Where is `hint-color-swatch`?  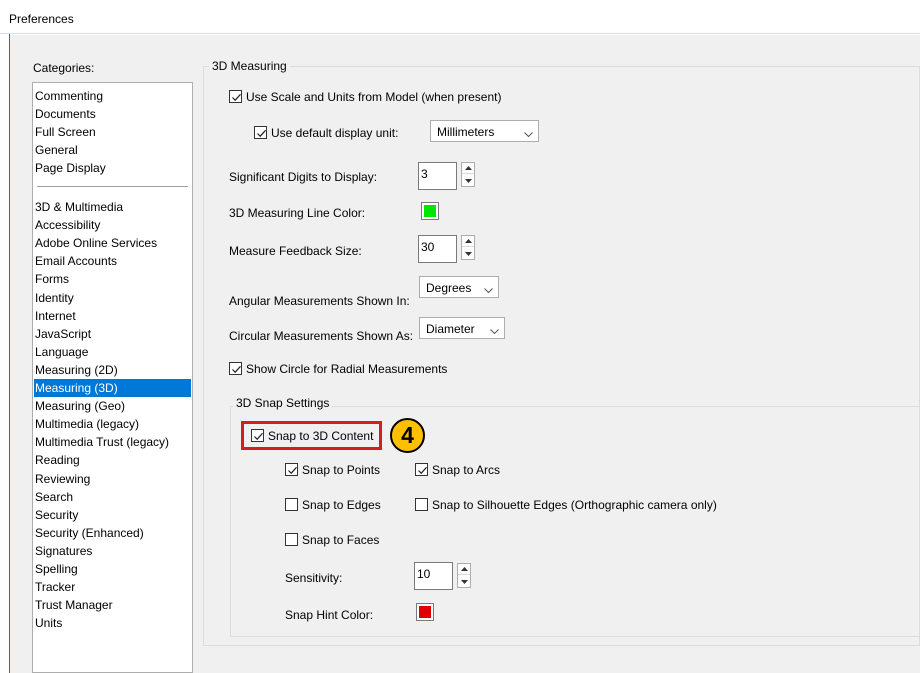 hint-color-swatch is located at coordinates (425, 612).